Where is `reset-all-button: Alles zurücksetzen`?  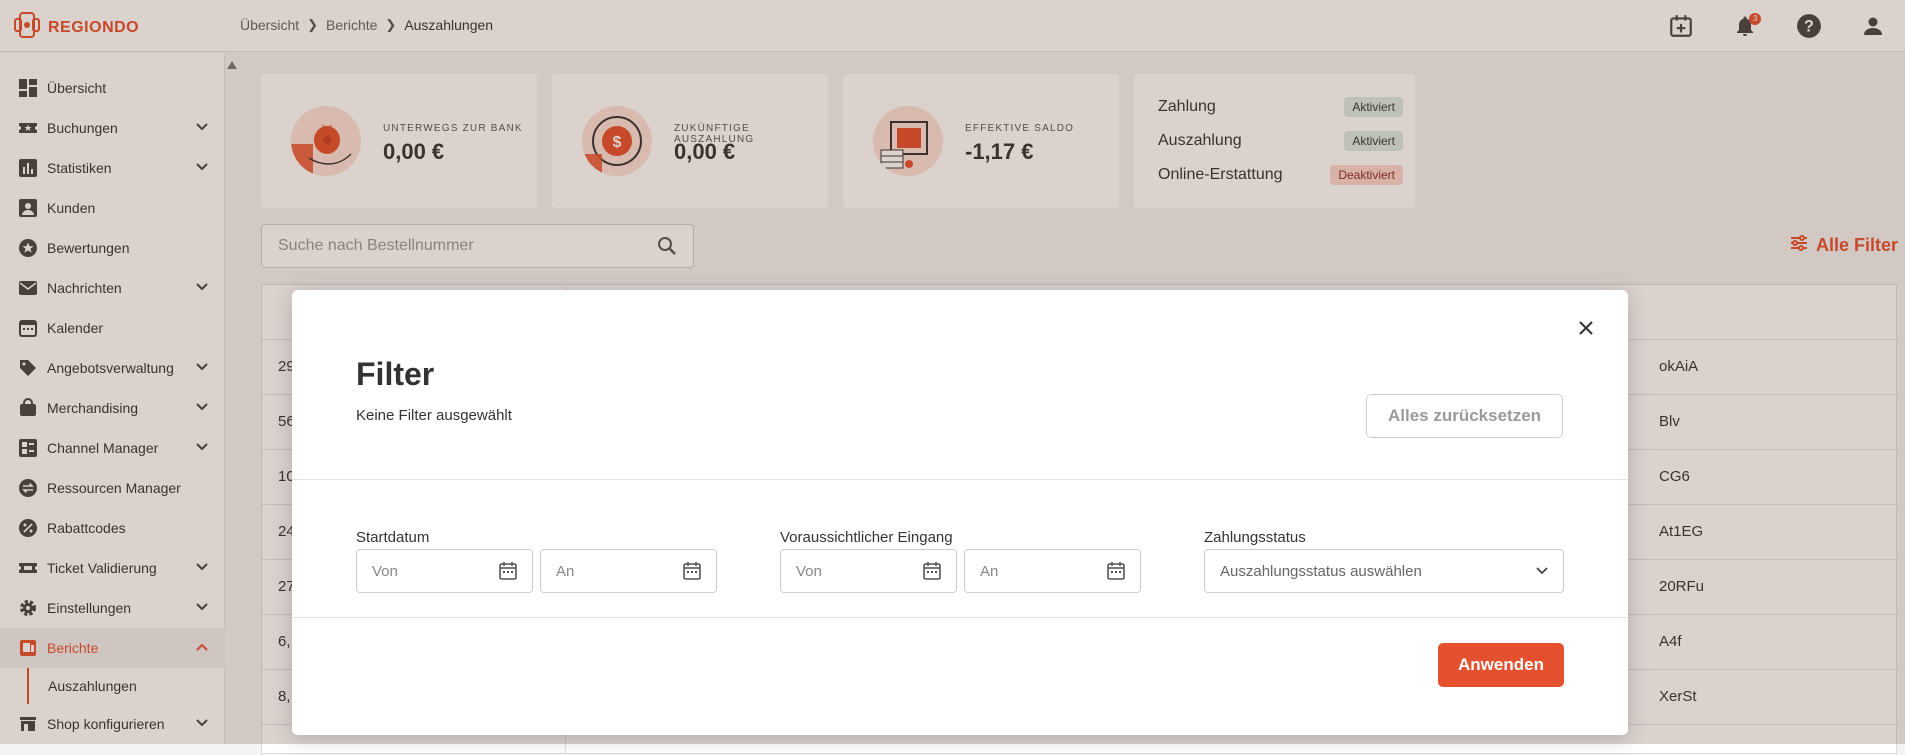 reset-all-button: Alles zurücksetzen is located at coordinates (1464, 416).